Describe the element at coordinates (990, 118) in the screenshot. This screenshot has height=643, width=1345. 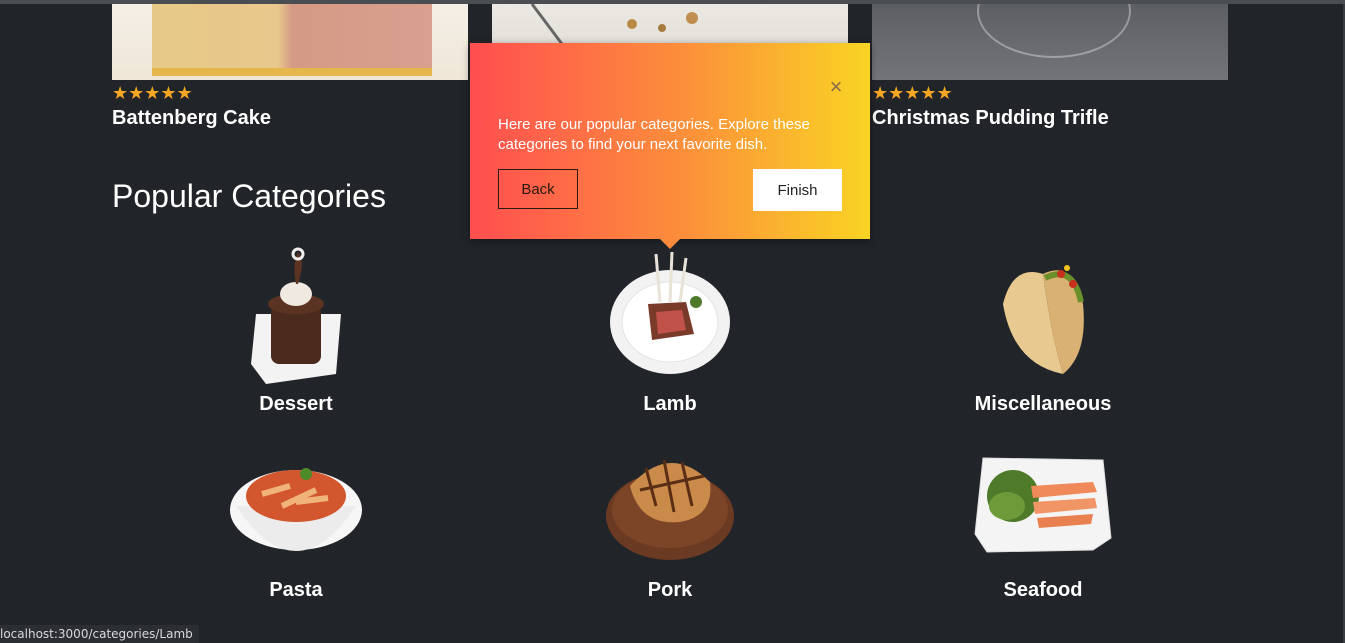
I see `recipe-title: Christmas Pudding Trifle` at that location.